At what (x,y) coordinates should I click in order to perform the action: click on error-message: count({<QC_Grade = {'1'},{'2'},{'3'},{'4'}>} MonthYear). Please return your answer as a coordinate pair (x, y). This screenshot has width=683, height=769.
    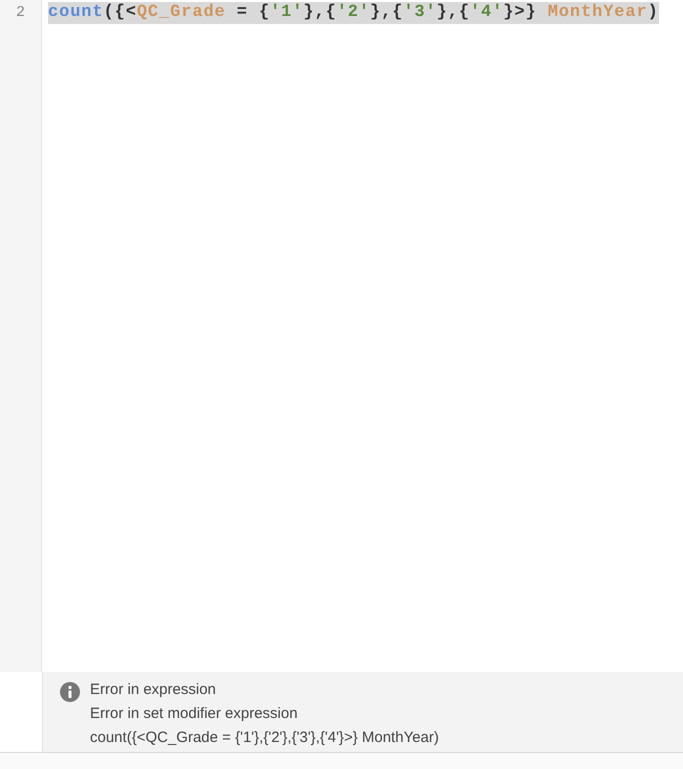
    Looking at the image, I should click on (264, 738).